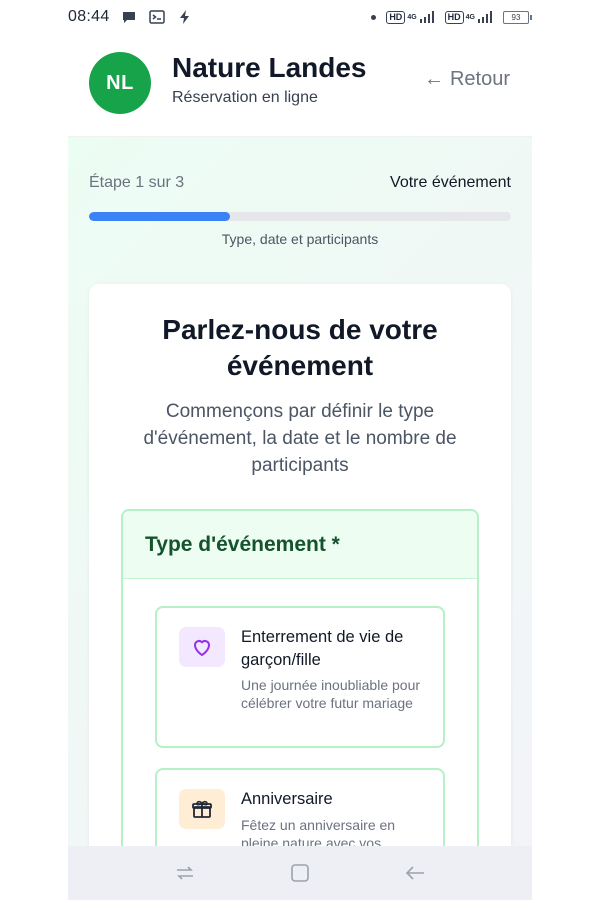 This screenshot has height=900, width=600. What do you see at coordinates (517, 17) in the screenshot?
I see `battery-icon: 93` at bounding box center [517, 17].